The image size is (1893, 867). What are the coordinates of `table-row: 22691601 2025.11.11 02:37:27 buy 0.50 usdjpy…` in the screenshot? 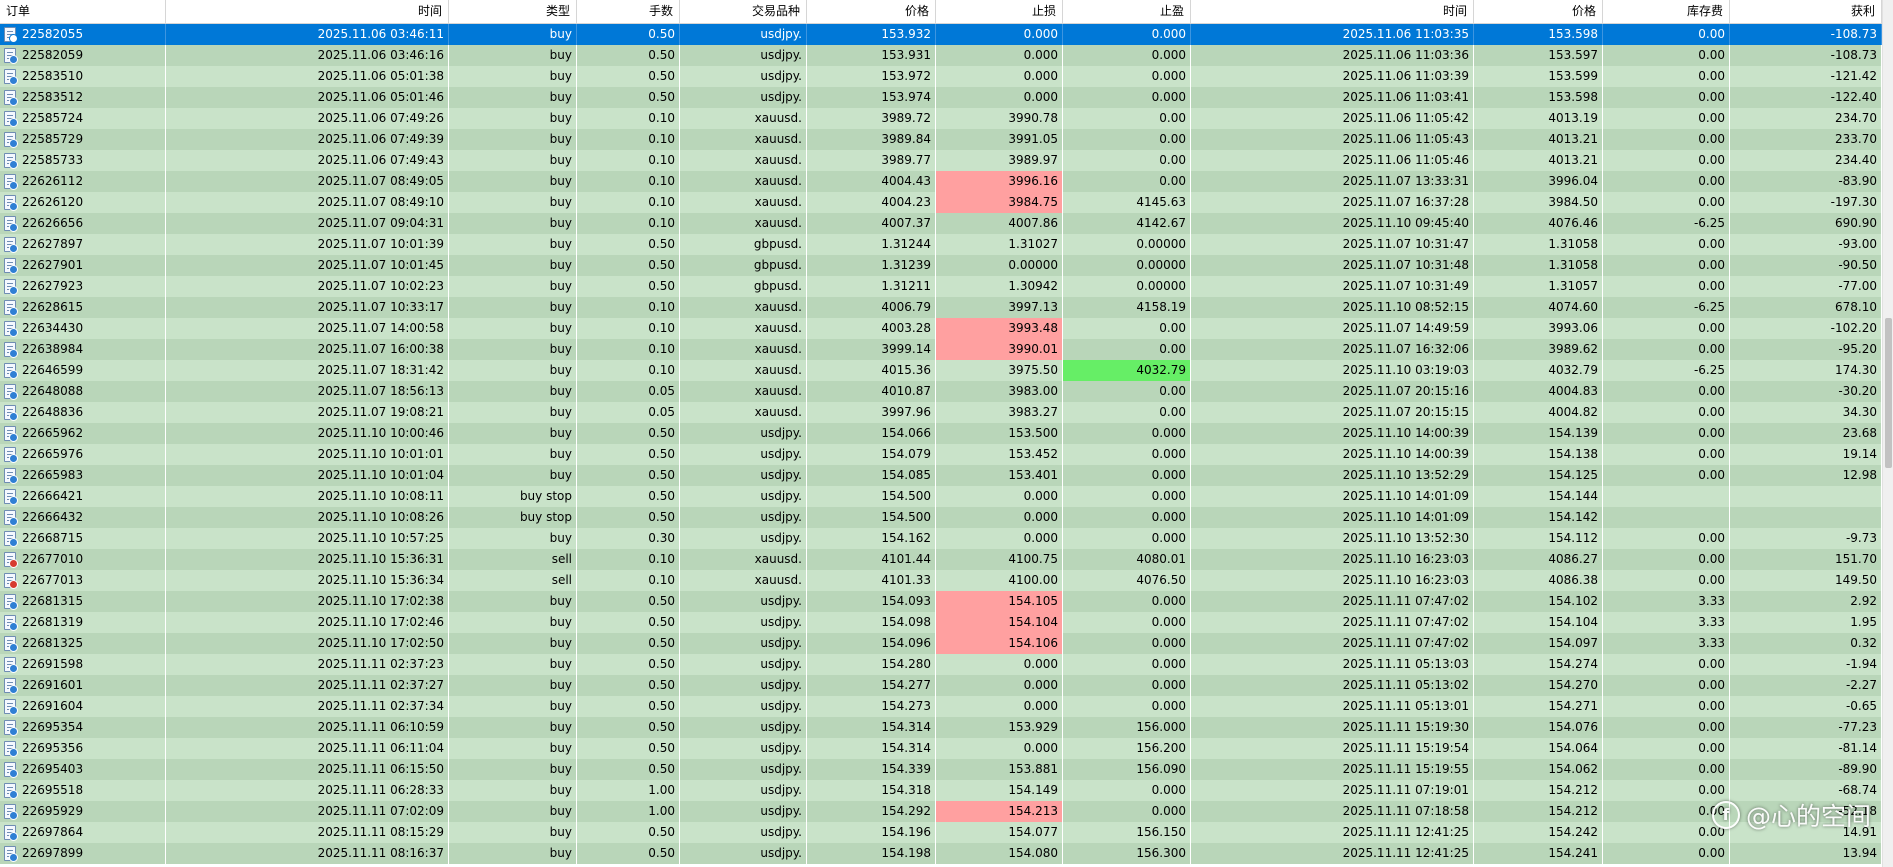 It's located at (941, 685).